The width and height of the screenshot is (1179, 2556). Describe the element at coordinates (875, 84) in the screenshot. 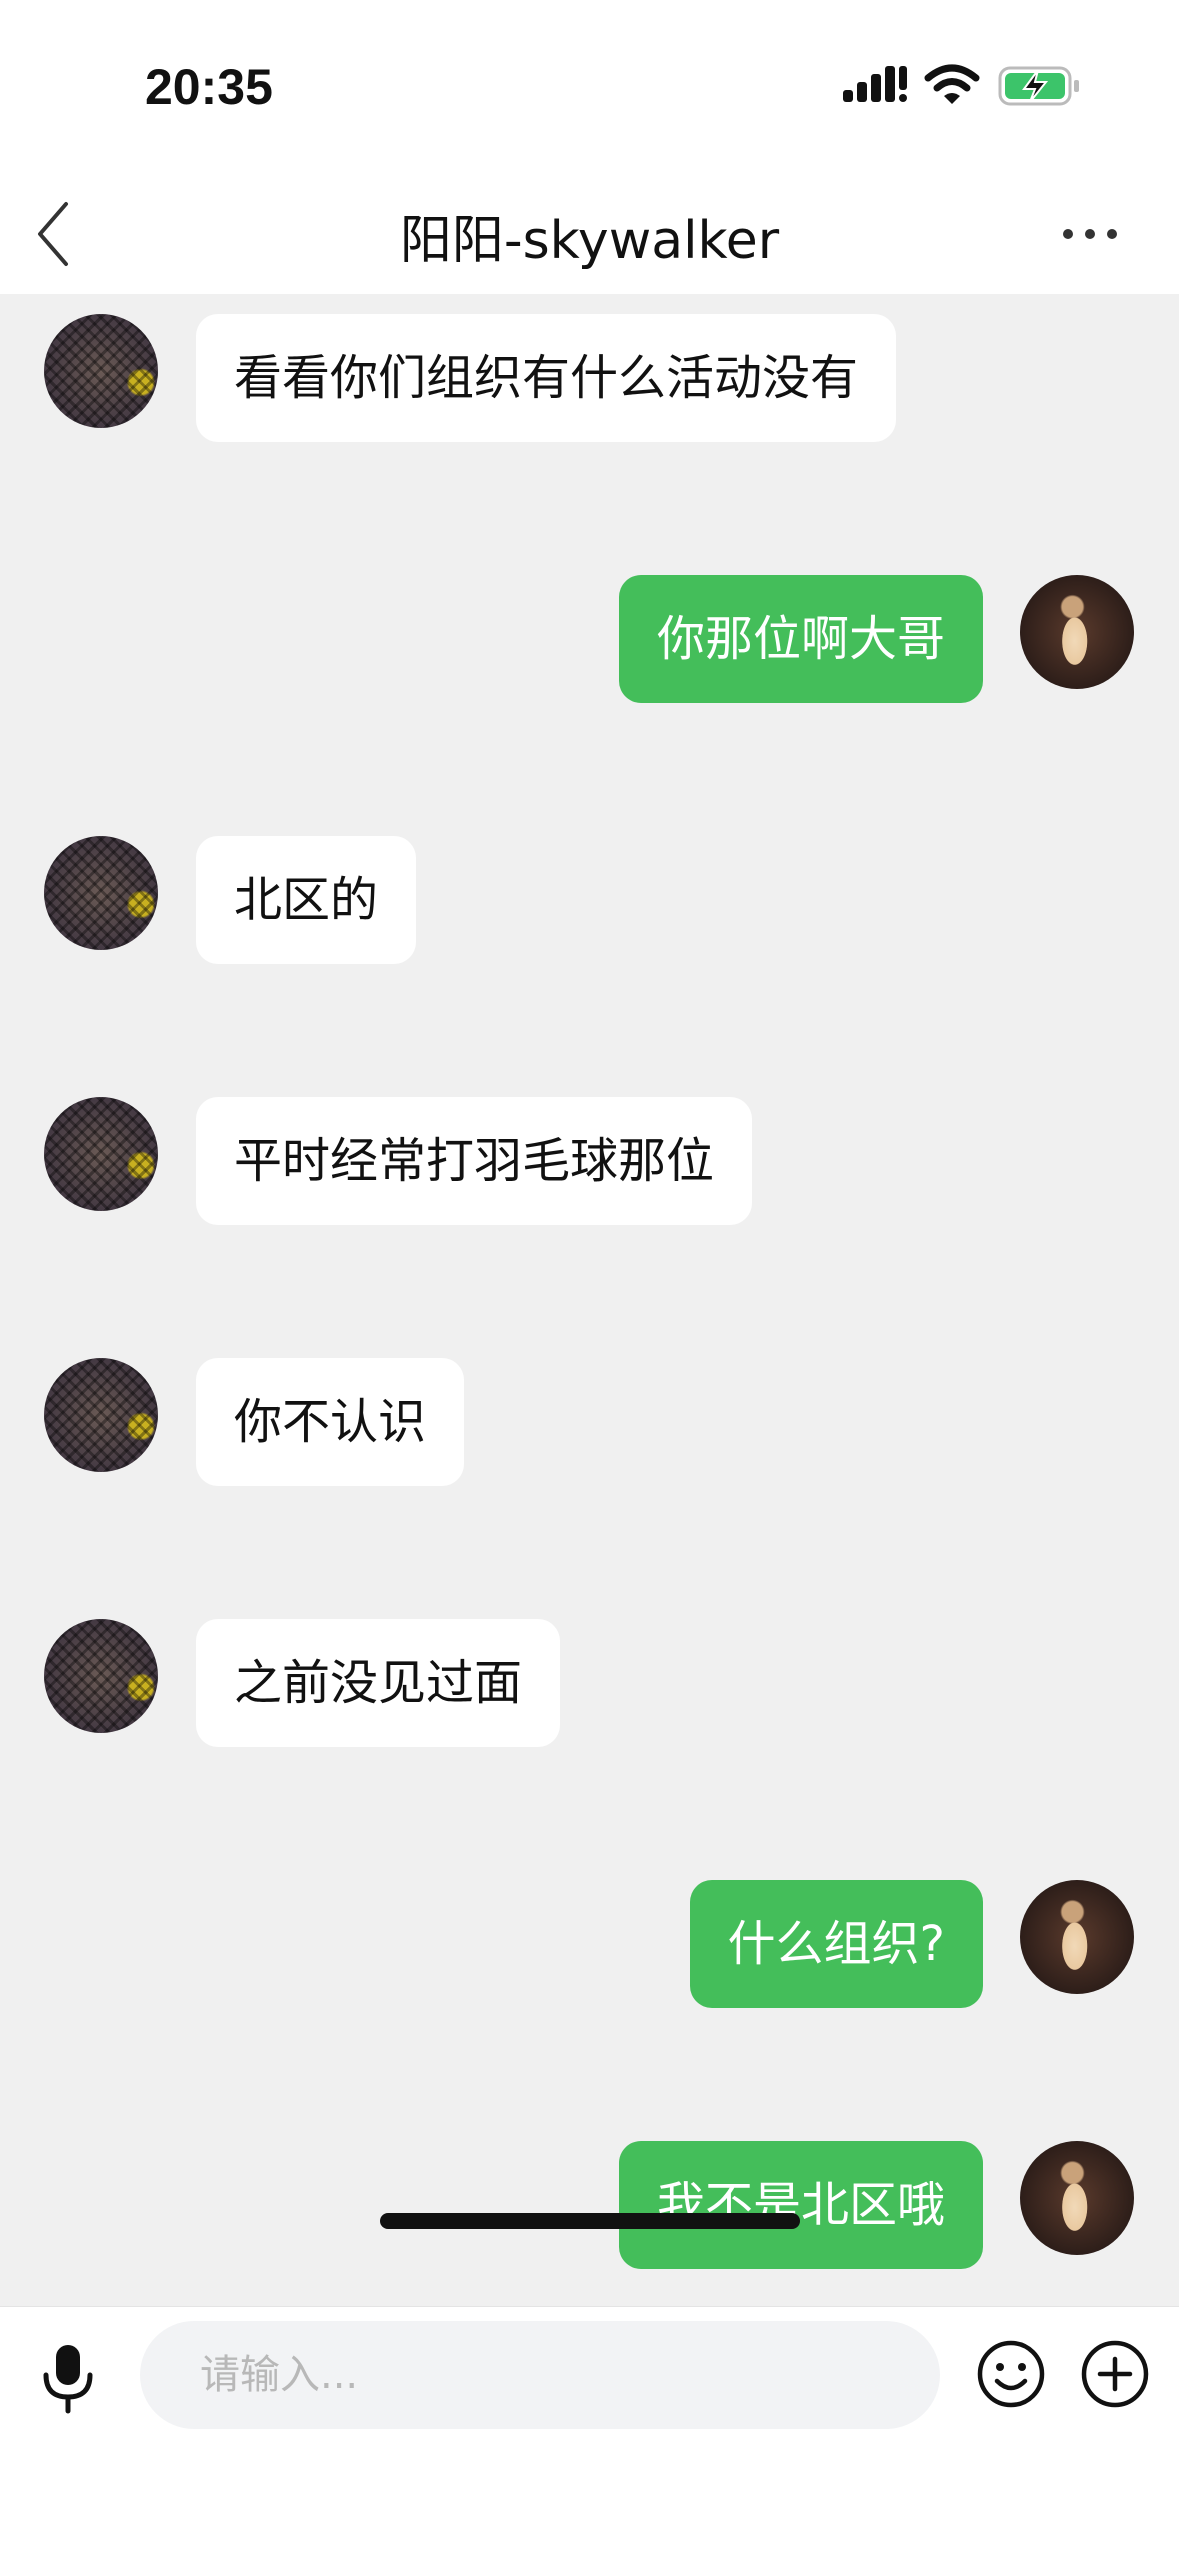

I see `cellular-signal-icon` at that location.